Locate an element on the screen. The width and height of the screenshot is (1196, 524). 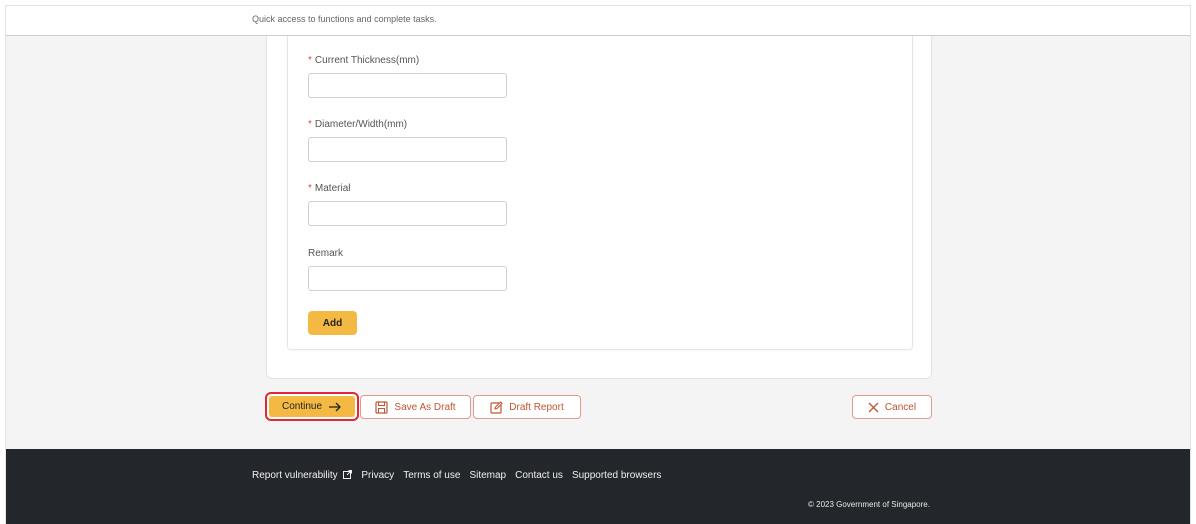
continue-button: Continue is located at coordinates (312, 406).